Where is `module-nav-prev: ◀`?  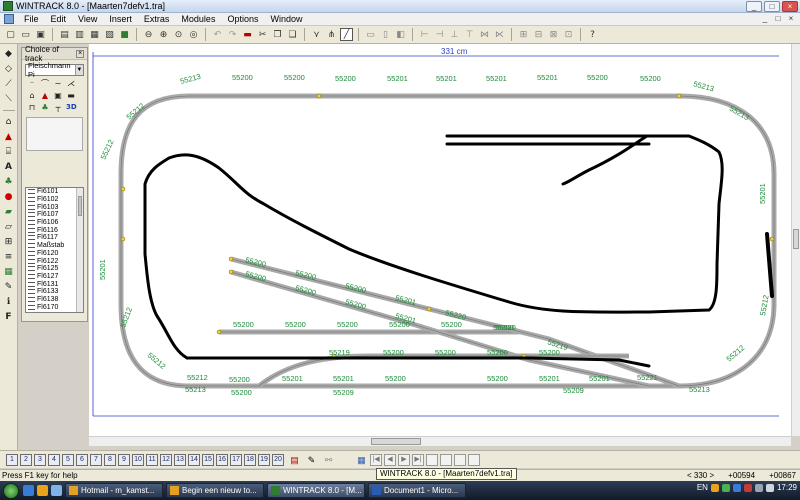 module-nav-prev: ◀ is located at coordinates (390, 459).